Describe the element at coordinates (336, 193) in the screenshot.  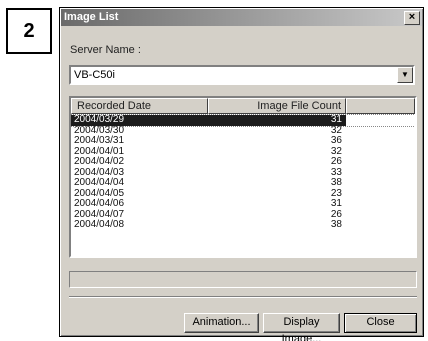
I see `image-file-count-cell: 23` at that location.